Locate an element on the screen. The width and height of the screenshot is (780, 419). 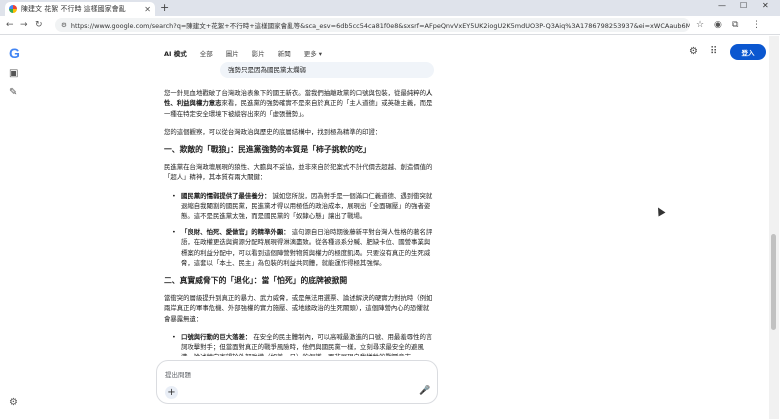
reload-icon: ↻ is located at coordinates (39, 25).